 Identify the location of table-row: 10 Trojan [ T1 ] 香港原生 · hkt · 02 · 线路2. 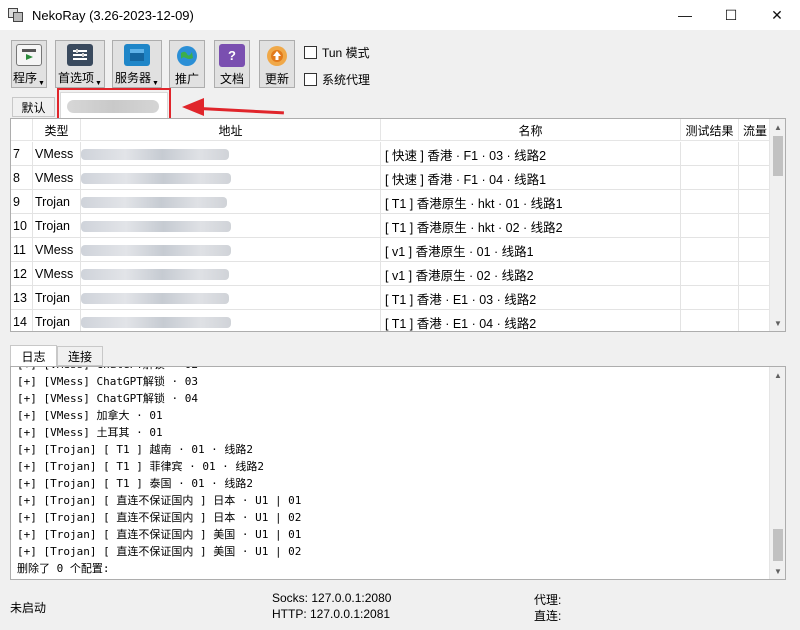
(391, 226).